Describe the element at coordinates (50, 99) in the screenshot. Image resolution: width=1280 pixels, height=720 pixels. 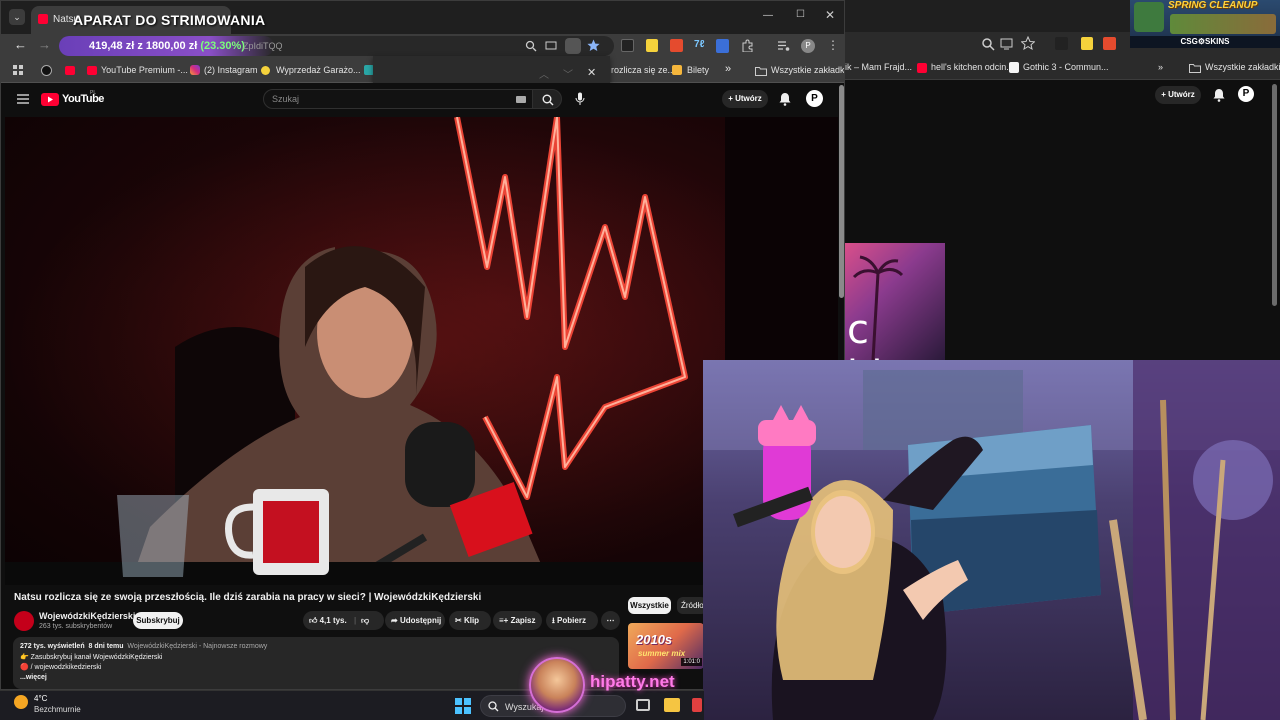
I see `youtube-logo-icon` at that location.